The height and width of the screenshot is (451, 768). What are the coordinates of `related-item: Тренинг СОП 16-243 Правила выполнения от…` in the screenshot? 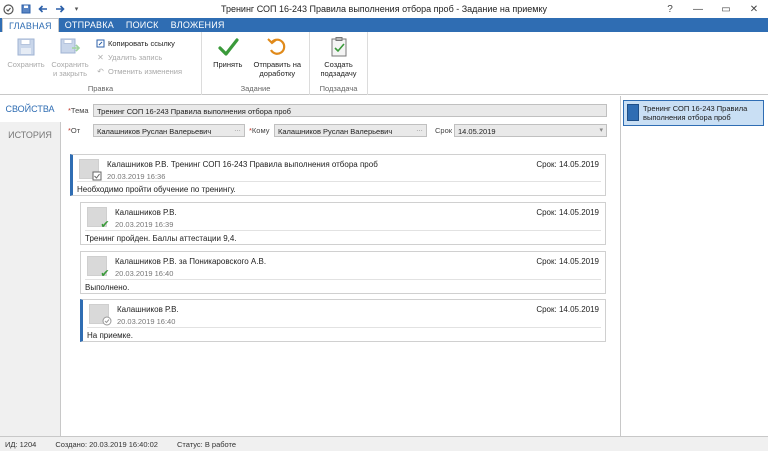 It's located at (693, 113).